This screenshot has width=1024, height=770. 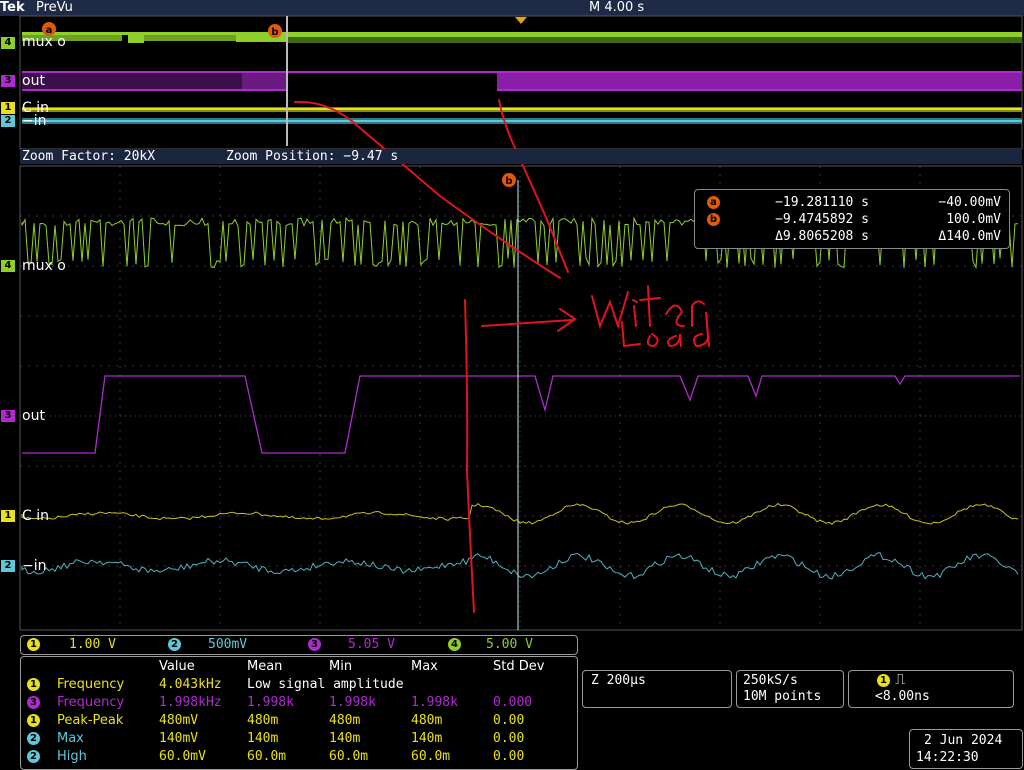 I want to click on scale-ch4-icon: 4, so click(x=454, y=644).